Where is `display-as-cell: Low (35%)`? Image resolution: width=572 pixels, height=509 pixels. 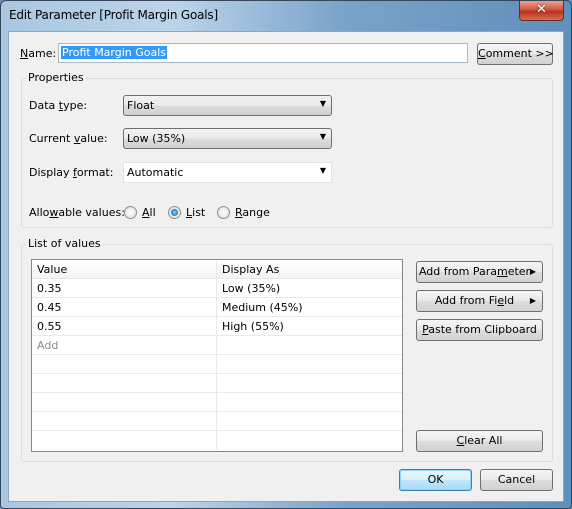 display-as-cell: Low (35%) is located at coordinates (309, 288).